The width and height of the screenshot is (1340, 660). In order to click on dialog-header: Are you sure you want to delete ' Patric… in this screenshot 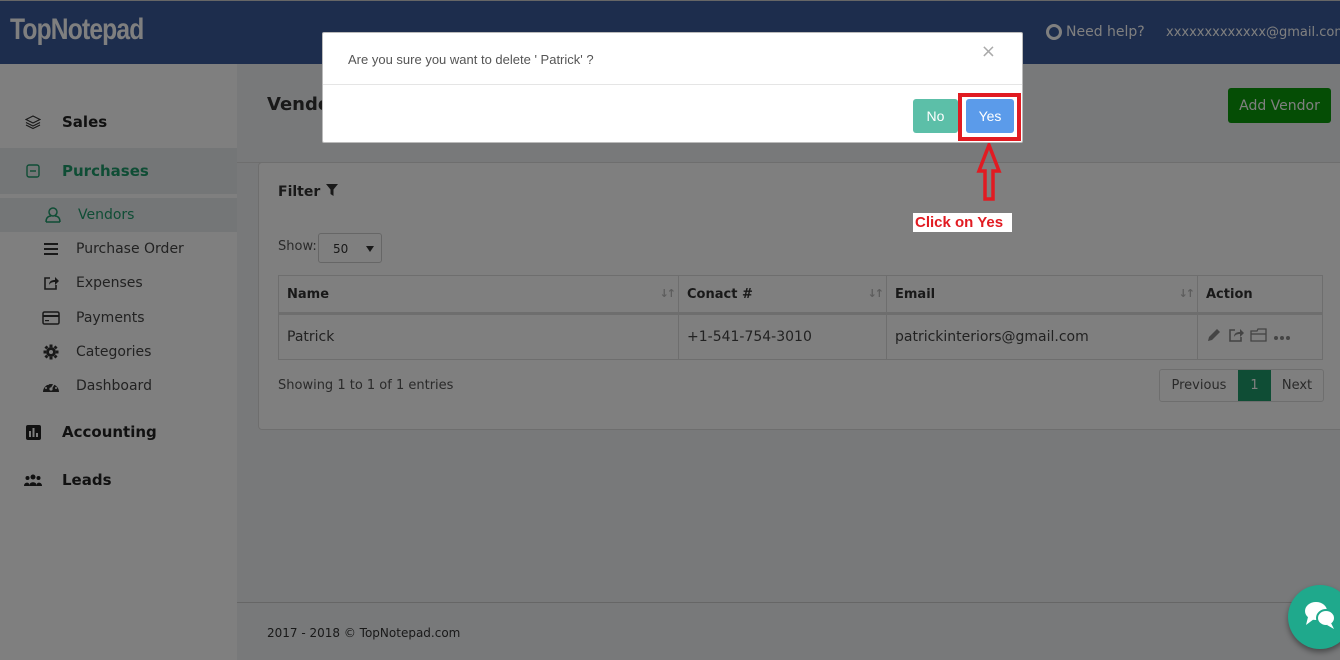, I will do `click(672, 59)`.